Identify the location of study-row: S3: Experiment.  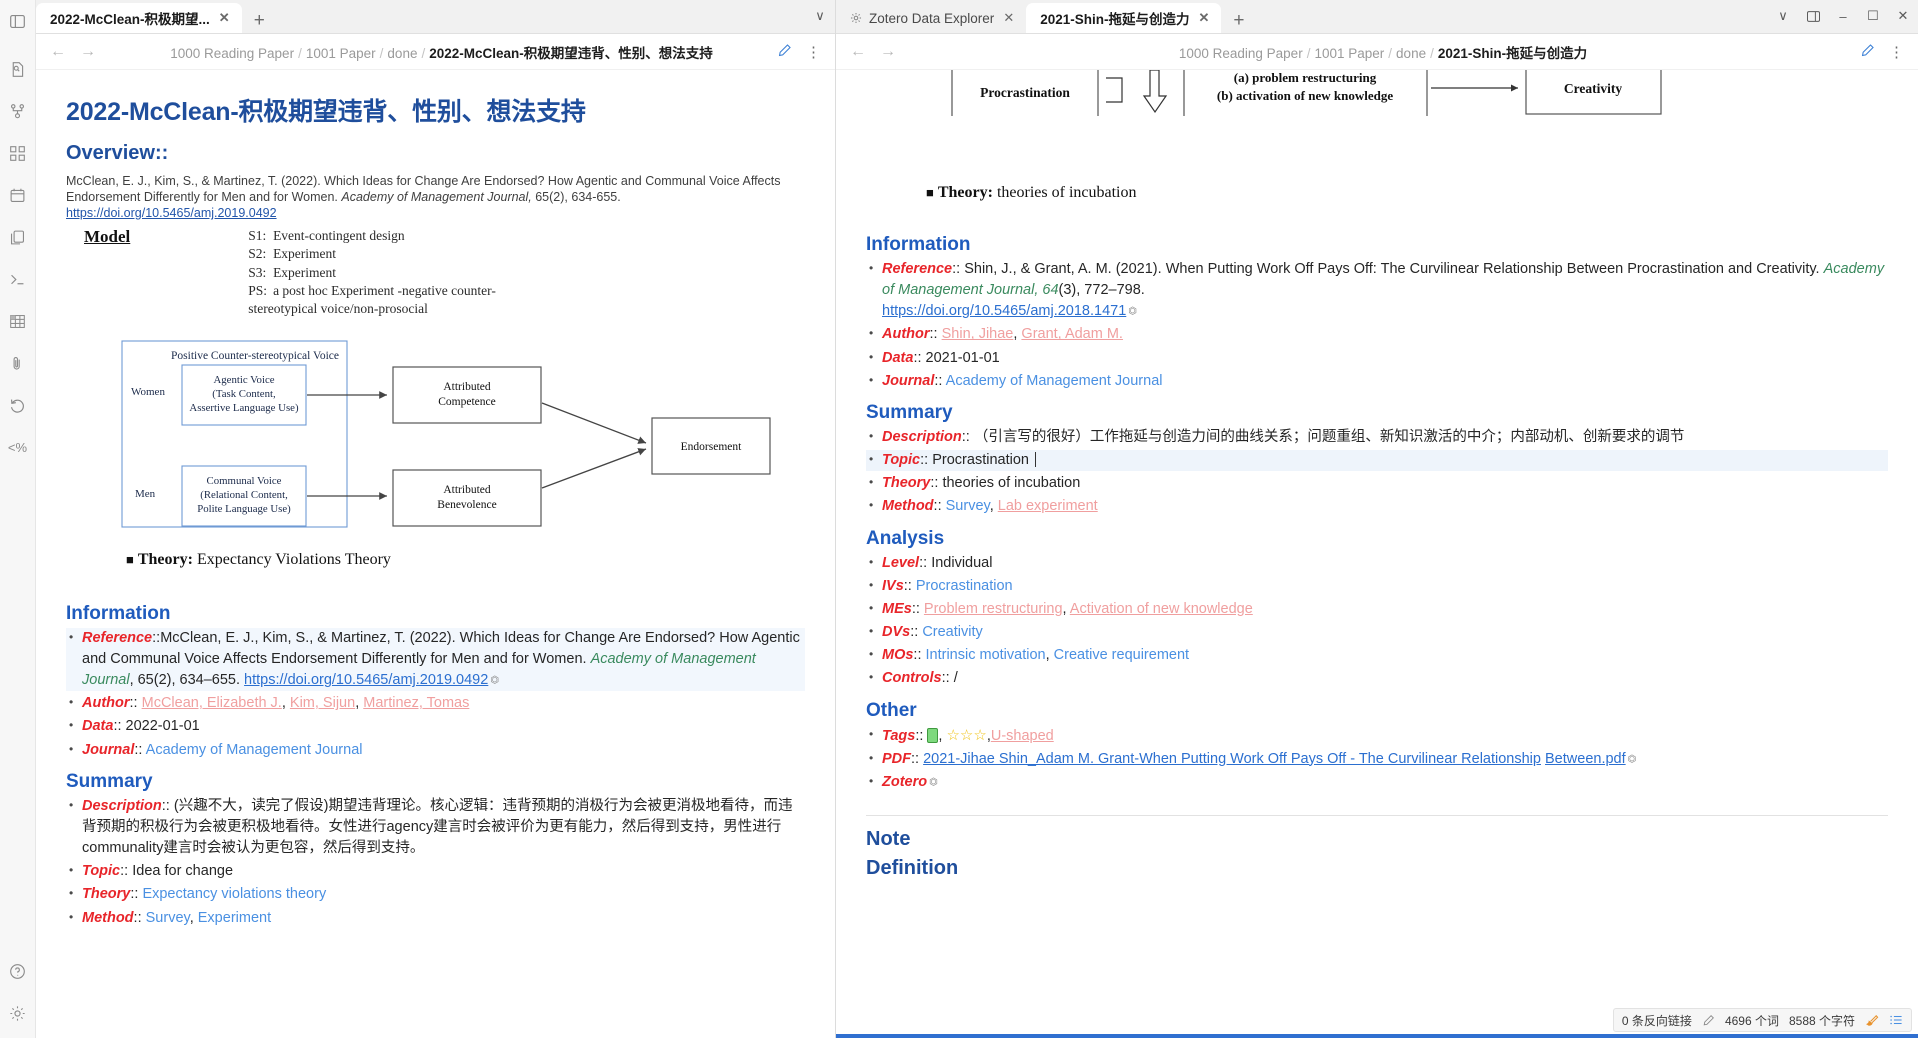
(375, 273).